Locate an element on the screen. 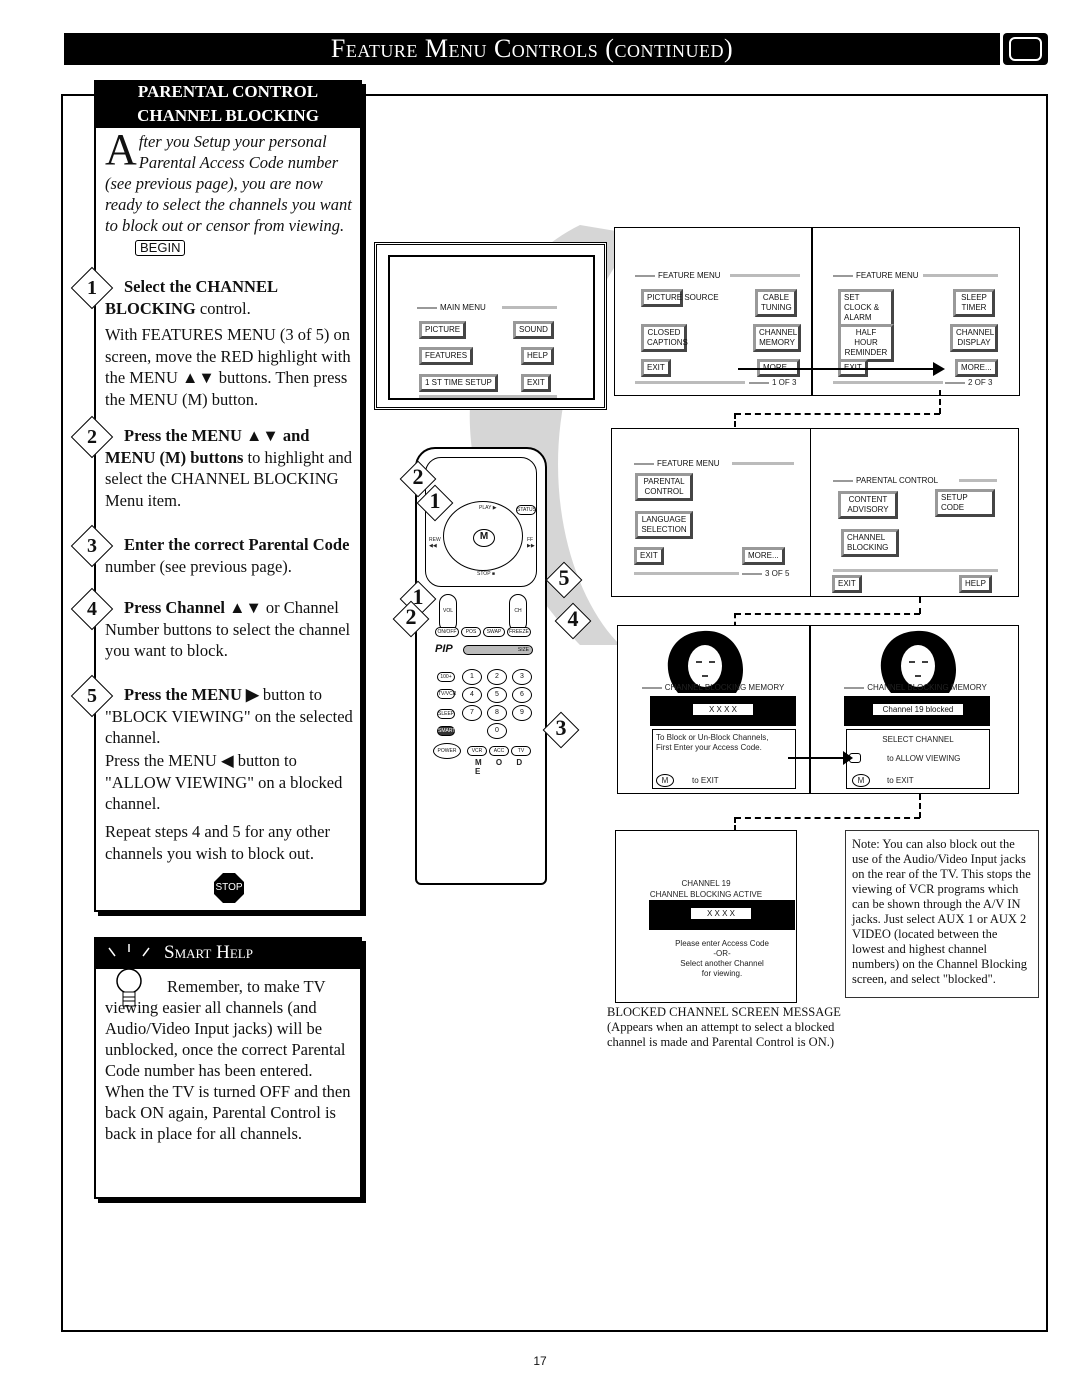  caption-title: BLOCKED CHANNEL SCREEN MESSAGE is located at coordinates (724, 1012).